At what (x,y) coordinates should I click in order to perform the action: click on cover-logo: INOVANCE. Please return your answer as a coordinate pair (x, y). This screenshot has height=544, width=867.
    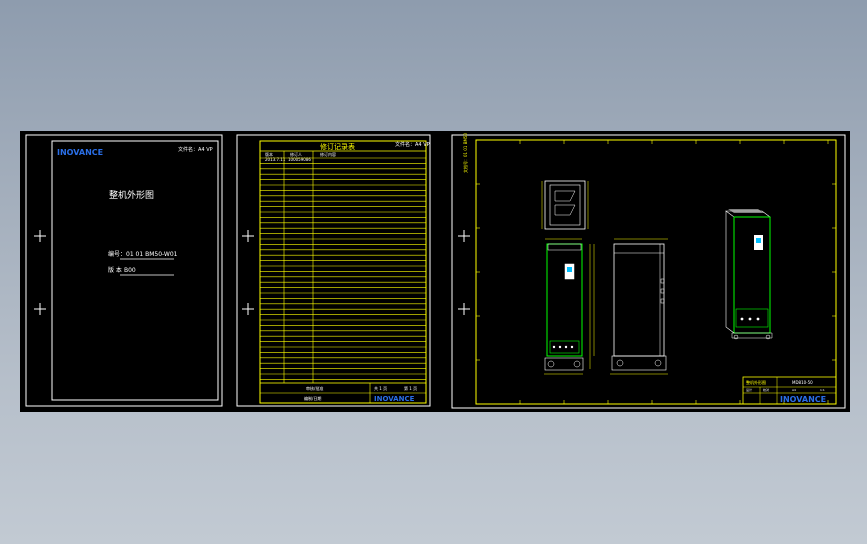
    Looking at the image, I should click on (80, 152).